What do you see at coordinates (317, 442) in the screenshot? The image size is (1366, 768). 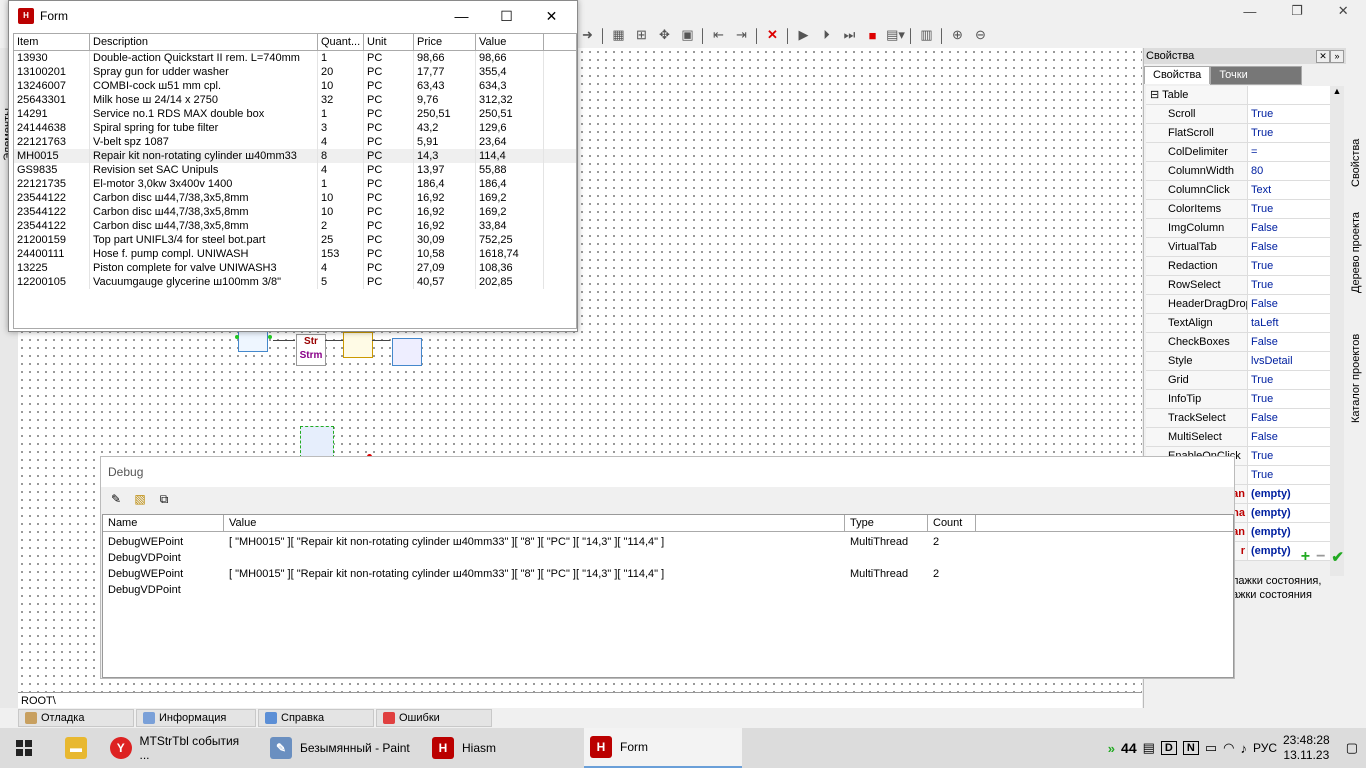 I see `table-component-node` at bounding box center [317, 442].